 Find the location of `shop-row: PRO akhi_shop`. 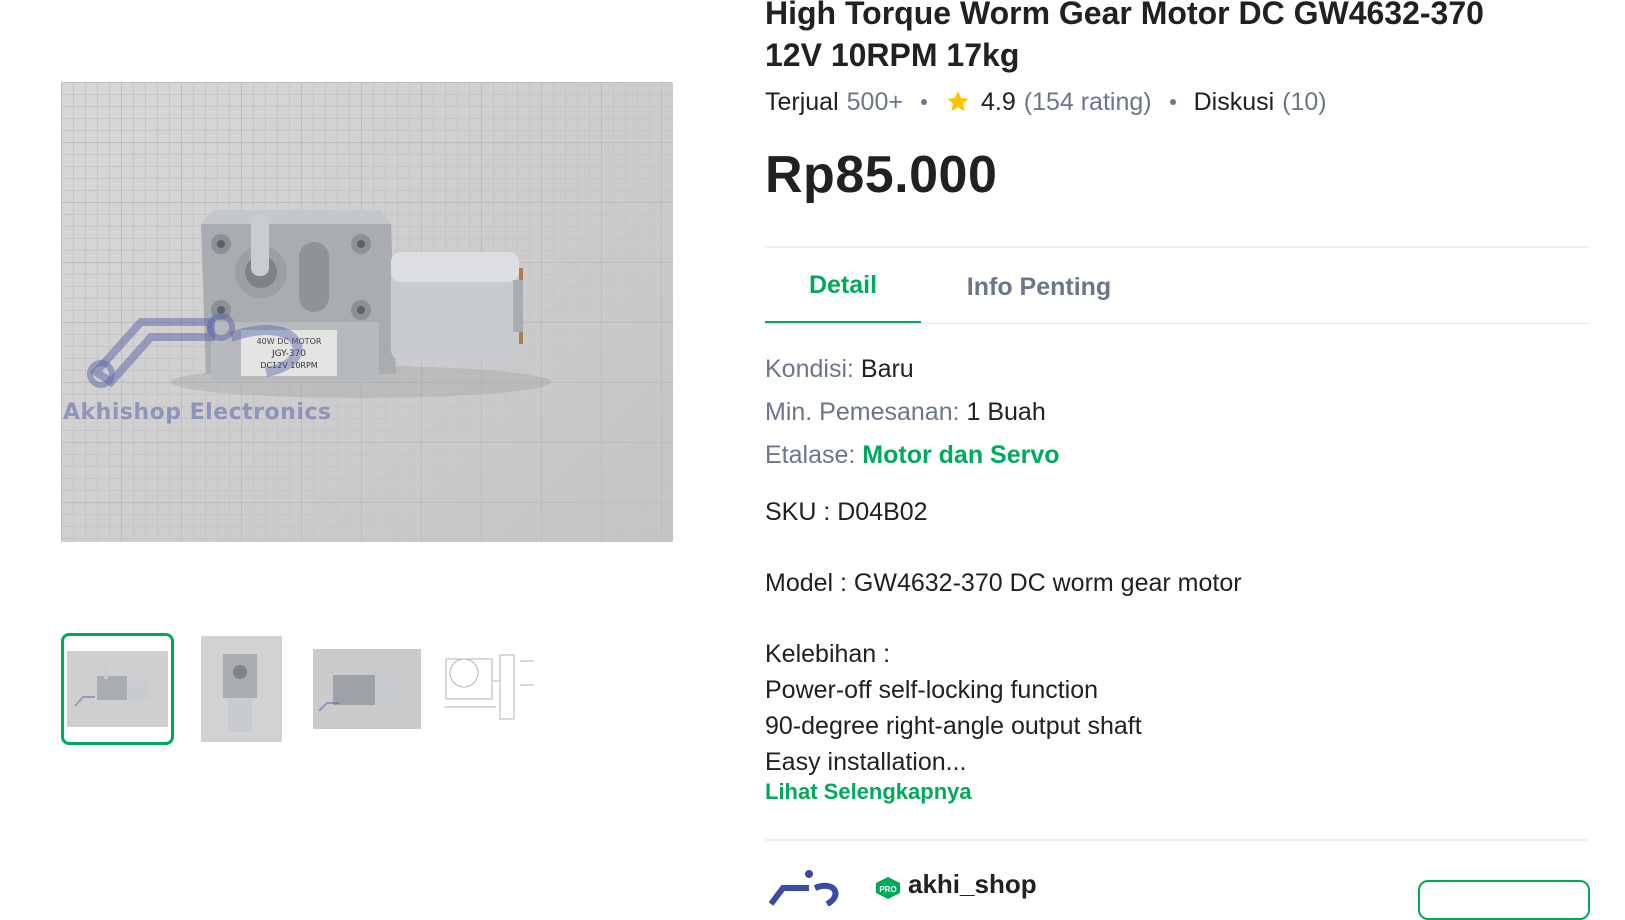

shop-row: PRO akhi_shop is located at coordinates (1177, 888).